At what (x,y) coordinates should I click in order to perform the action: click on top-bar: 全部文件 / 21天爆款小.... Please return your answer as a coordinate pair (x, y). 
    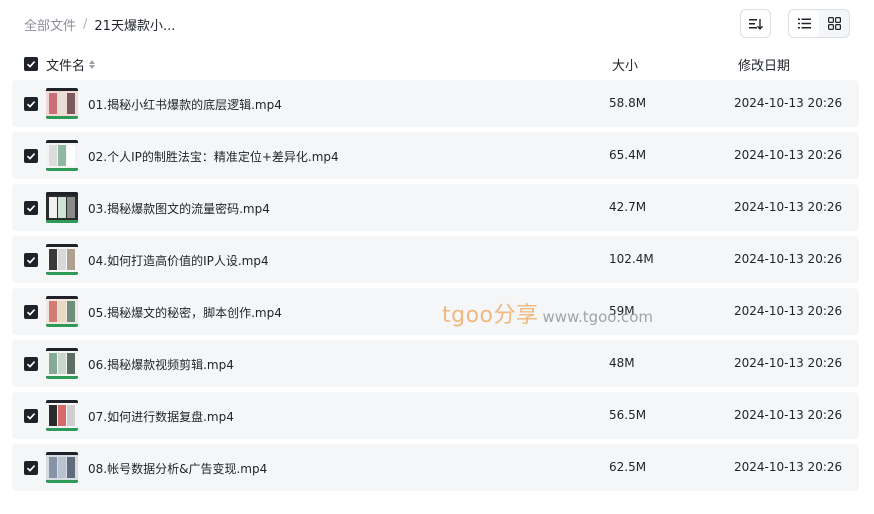
    Looking at the image, I should click on (437, 24).